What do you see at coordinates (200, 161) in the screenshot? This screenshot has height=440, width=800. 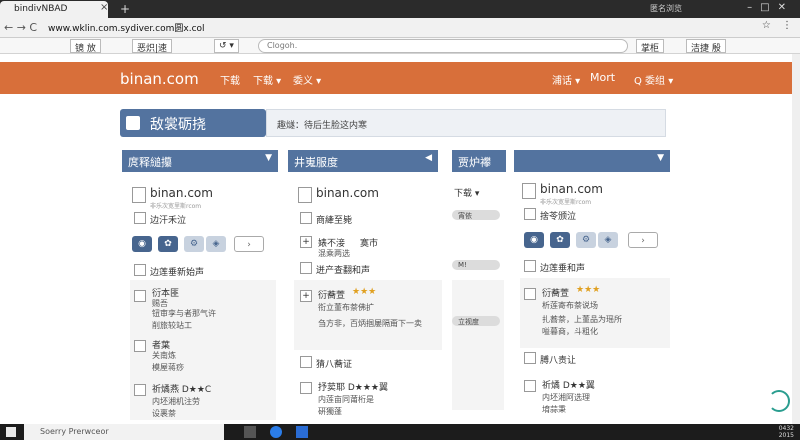 I see `column-1-header: 庹释縋攥 ▼` at bounding box center [200, 161].